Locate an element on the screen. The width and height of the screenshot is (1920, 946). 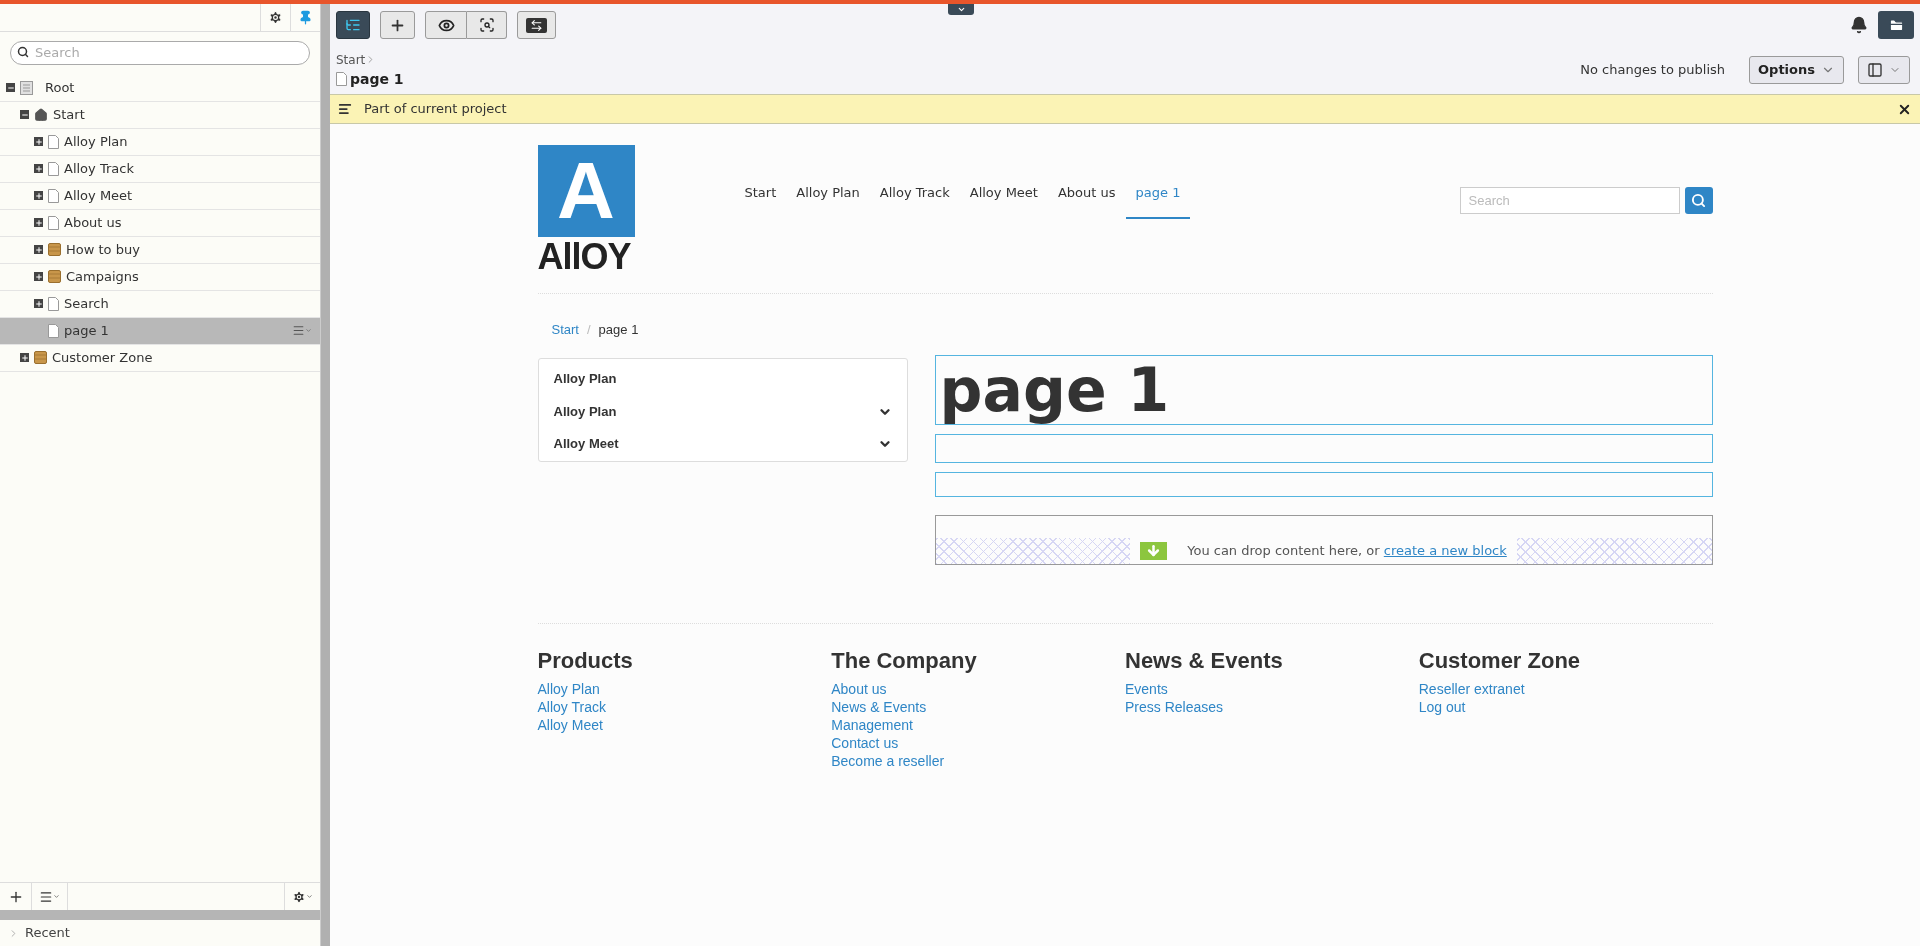
compare-icon is located at coordinates (536, 25).